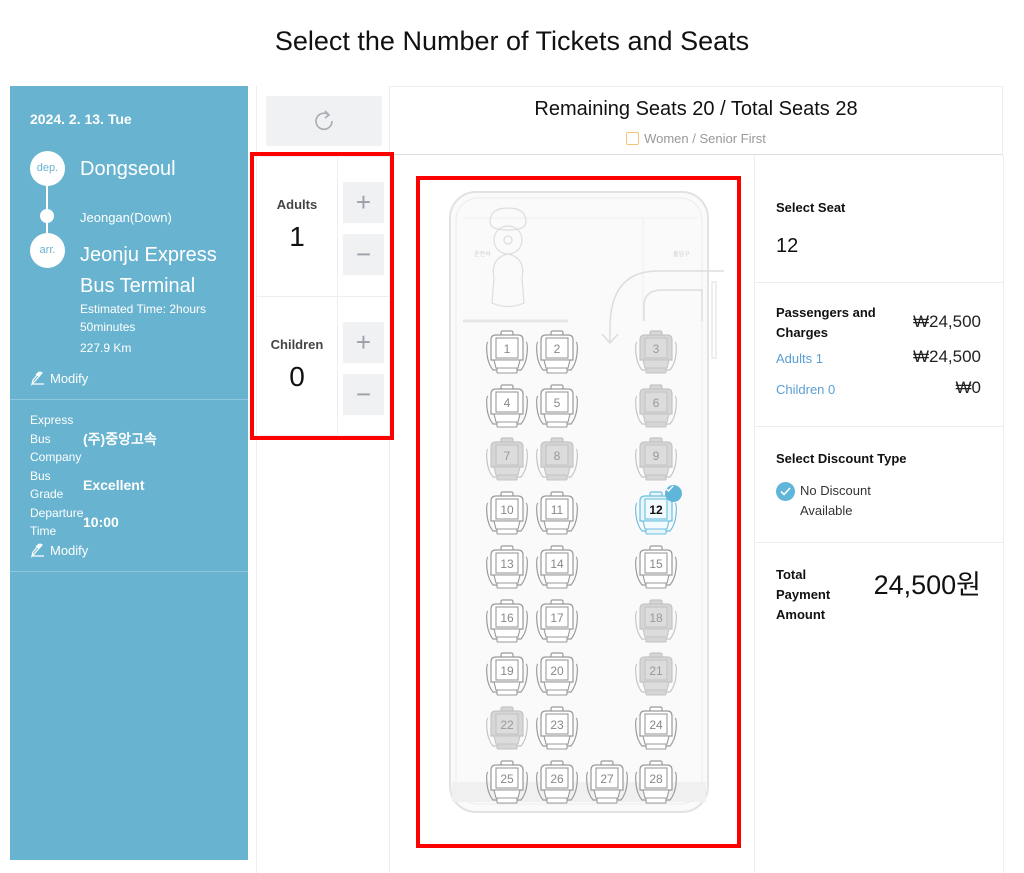  I want to click on travel-date: 2024. 2. 13. Tue, so click(81, 119).